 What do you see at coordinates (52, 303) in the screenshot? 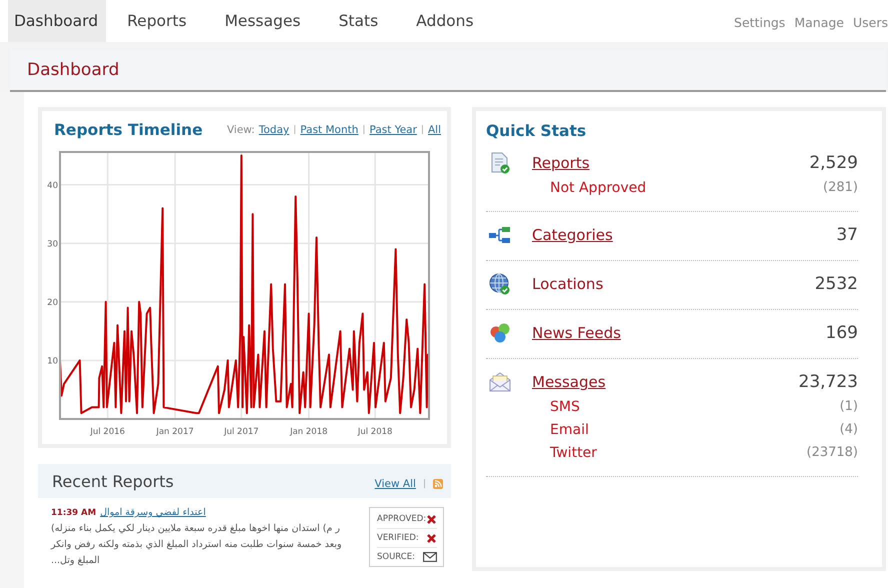
I see `axis-label: 20` at bounding box center [52, 303].